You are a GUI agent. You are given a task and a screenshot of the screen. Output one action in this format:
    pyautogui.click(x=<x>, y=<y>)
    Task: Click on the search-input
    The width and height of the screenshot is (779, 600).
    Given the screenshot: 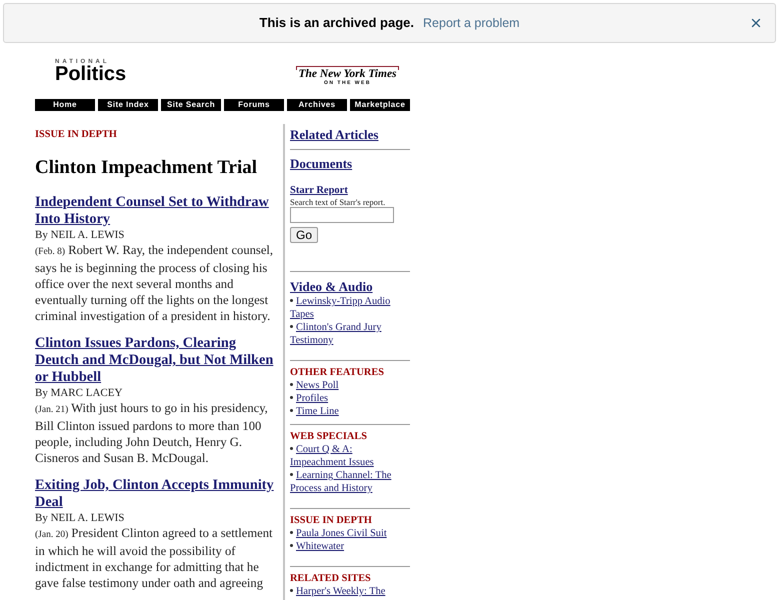 What is the action you would take?
    pyautogui.click(x=342, y=215)
    